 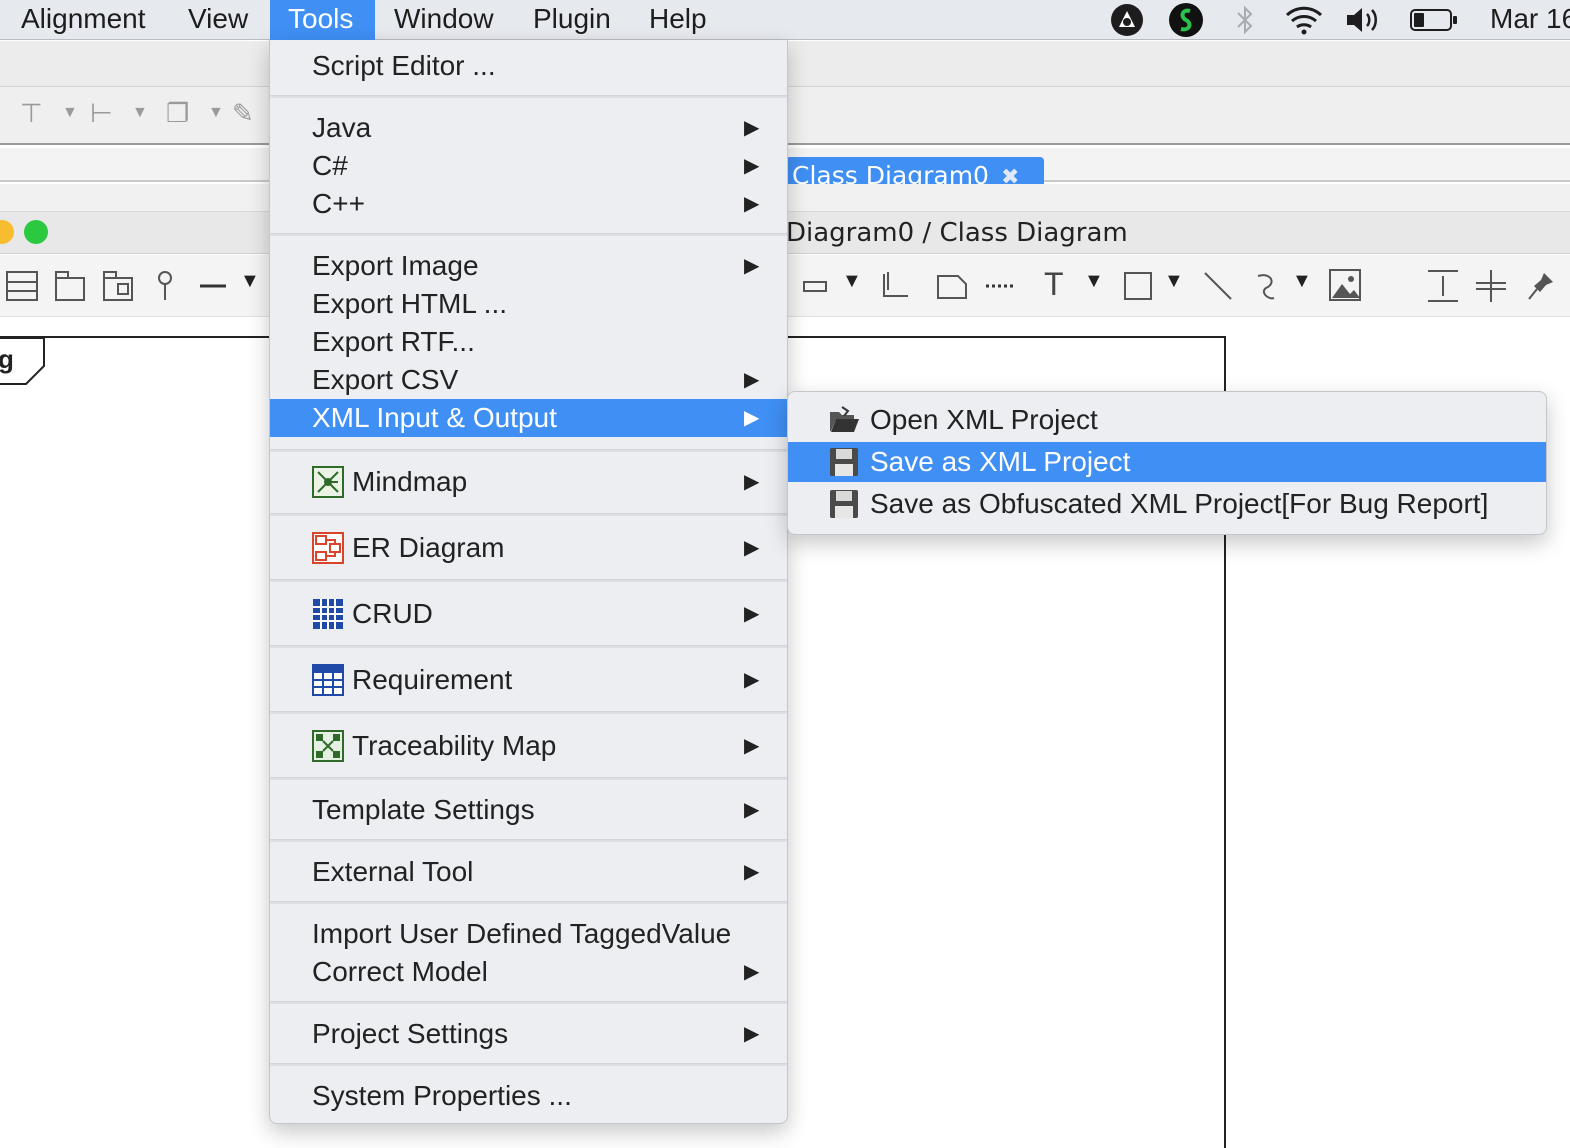 I want to click on menu-item-label: Requirement, so click(x=432, y=679).